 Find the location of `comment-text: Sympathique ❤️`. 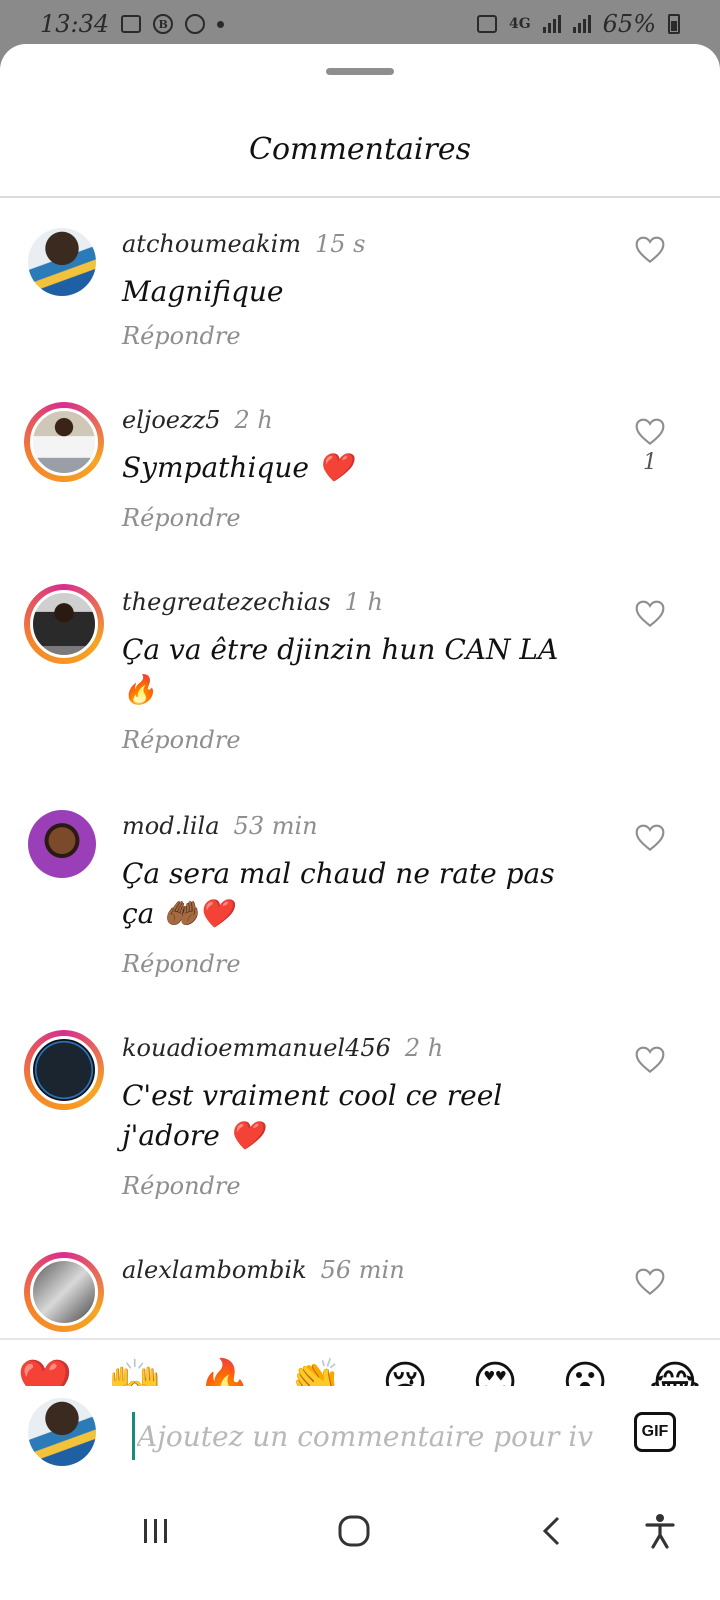

comment-text: Sympathique ❤️ is located at coordinates (237, 467).